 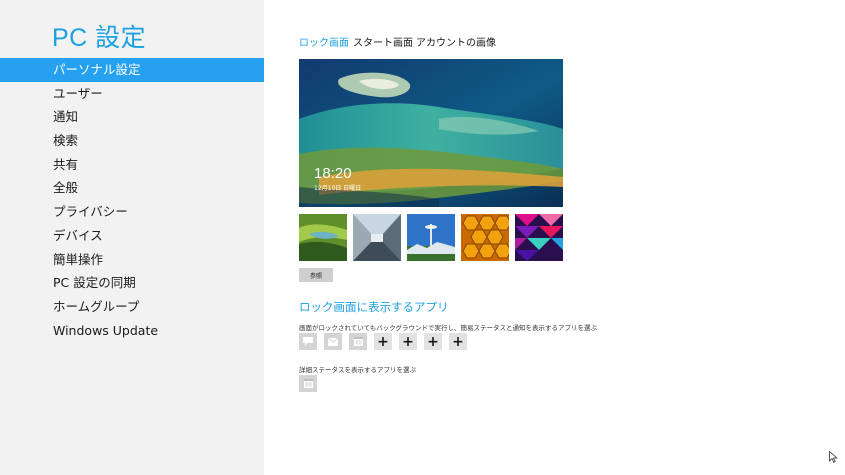 I want to click on app-title: PC 設定, so click(x=99, y=38).